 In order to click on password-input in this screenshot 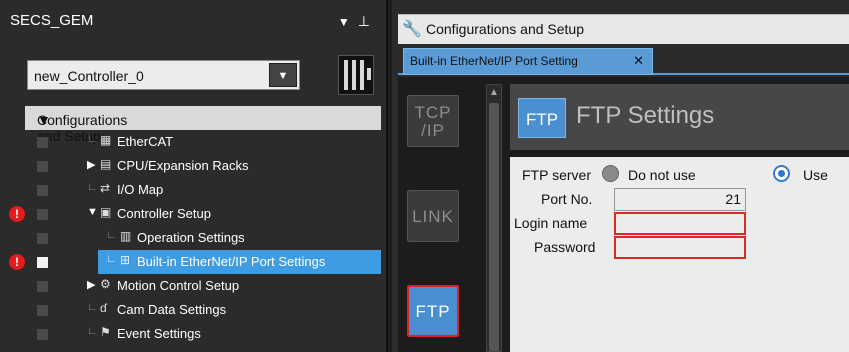, I will do `click(680, 247)`.